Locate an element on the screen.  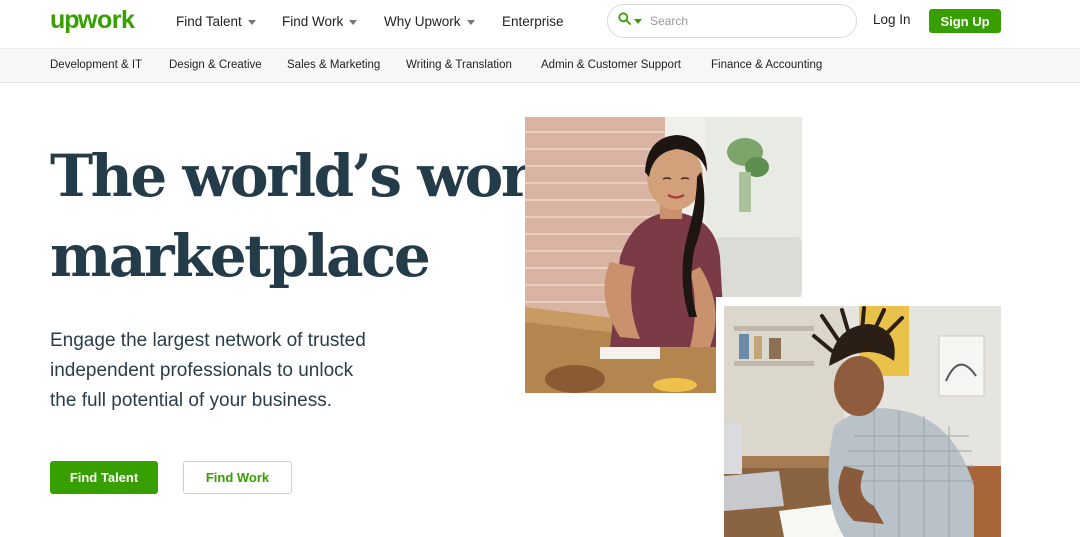
hero-subtext-line: independent professionals to unlock is located at coordinates (202, 370).